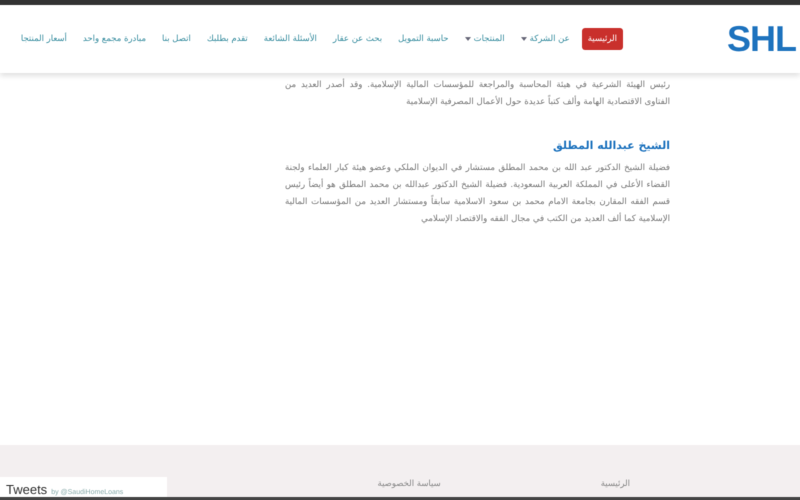 The height and width of the screenshot is (500, 800). What do you see at coordinates (176, 39) in the screenshot?
I see `nav-link: اتصل بنا` at bounding box center [176, 39].